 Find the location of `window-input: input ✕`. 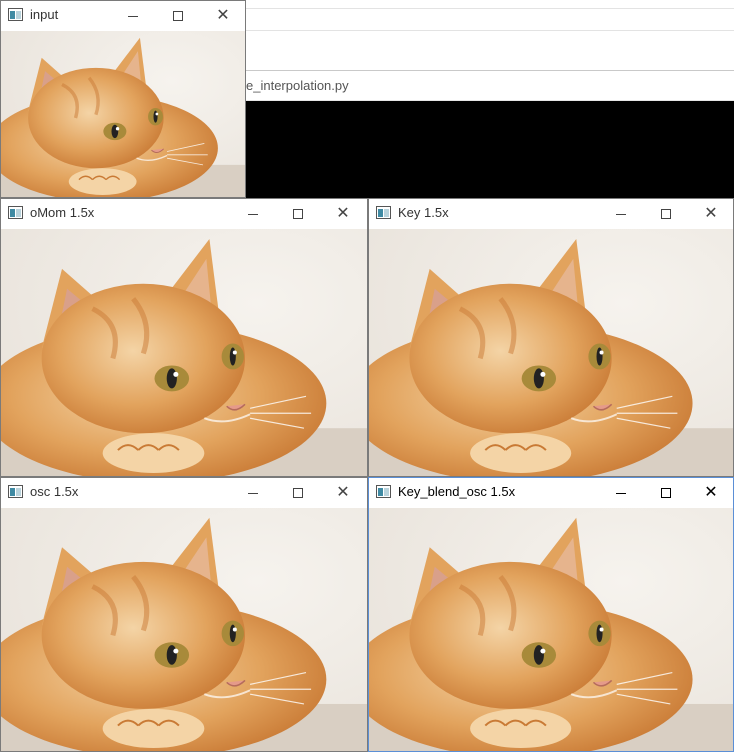

window-input: input ✕ is located at coordinates (123, 99).